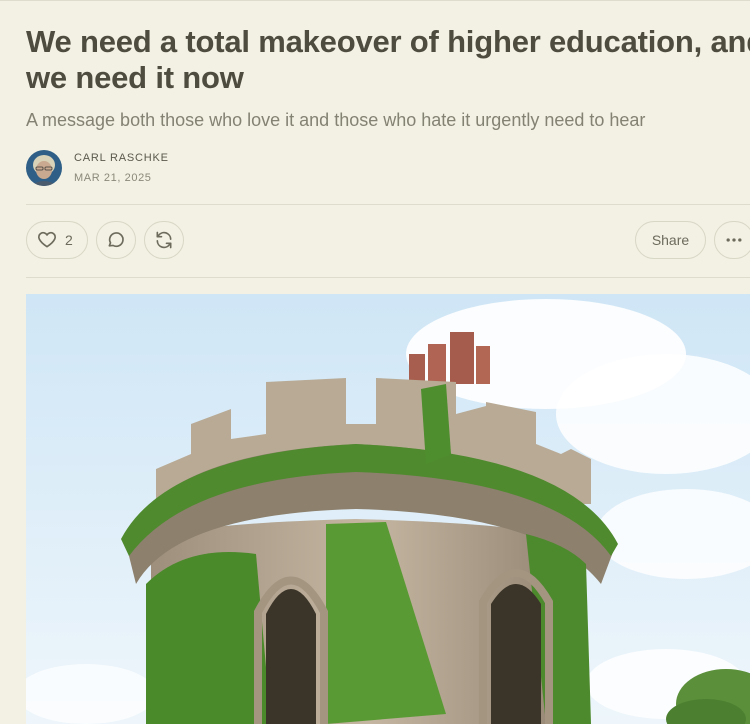  I want to click on comment-button, so click(116, 240).